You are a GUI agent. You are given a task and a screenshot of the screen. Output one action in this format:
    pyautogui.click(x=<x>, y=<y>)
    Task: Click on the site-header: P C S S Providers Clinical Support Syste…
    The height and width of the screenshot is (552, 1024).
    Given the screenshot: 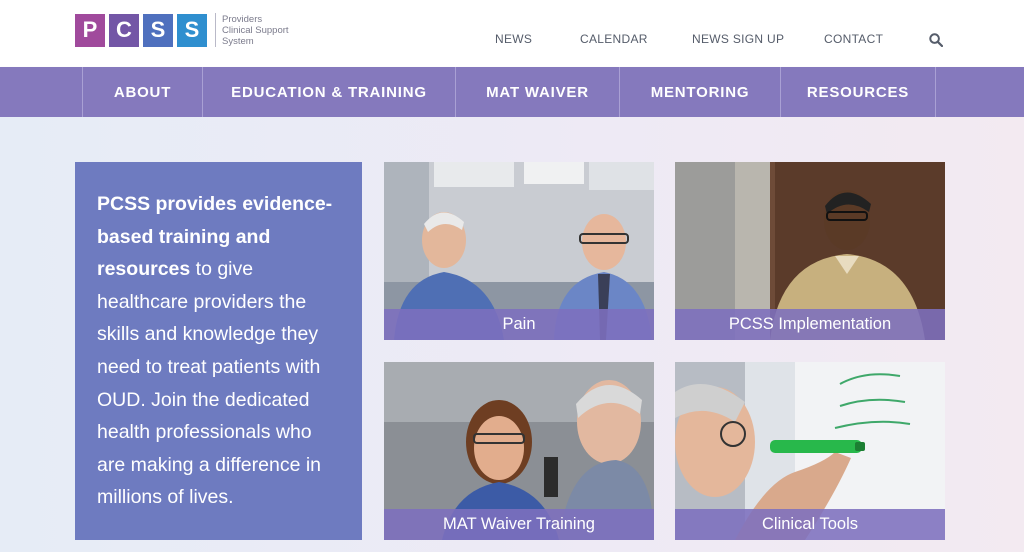 What is the action you would take?
    pyautogui.click(x=512, y=33)
    